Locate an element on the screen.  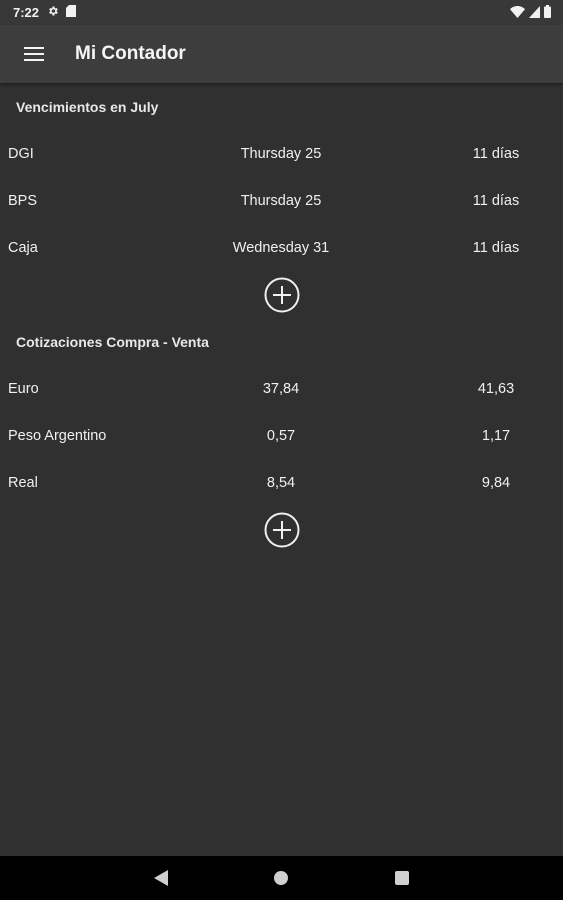
exchange-rates-header: Cotizaciones Compra - Venta is located at coordinates (112, 341).